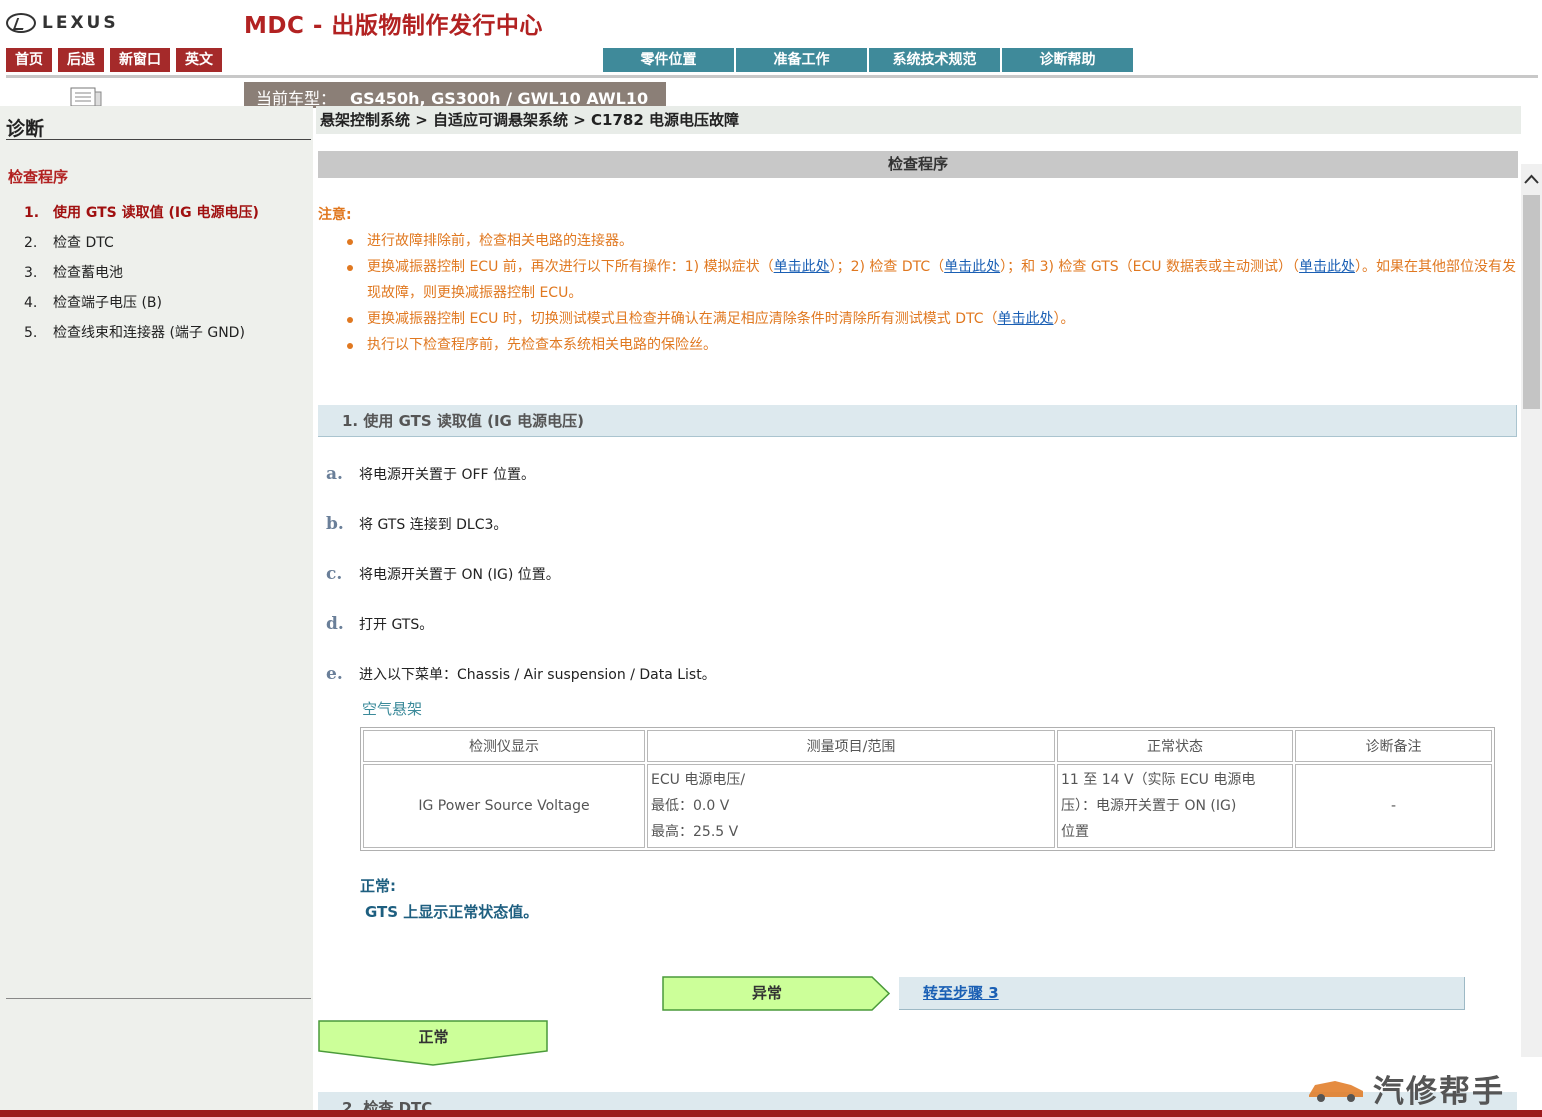 The width and height of the screenshot is (1542, 1117). I want to click on sidebar-section-title: 检查程序, so click(38, 177).